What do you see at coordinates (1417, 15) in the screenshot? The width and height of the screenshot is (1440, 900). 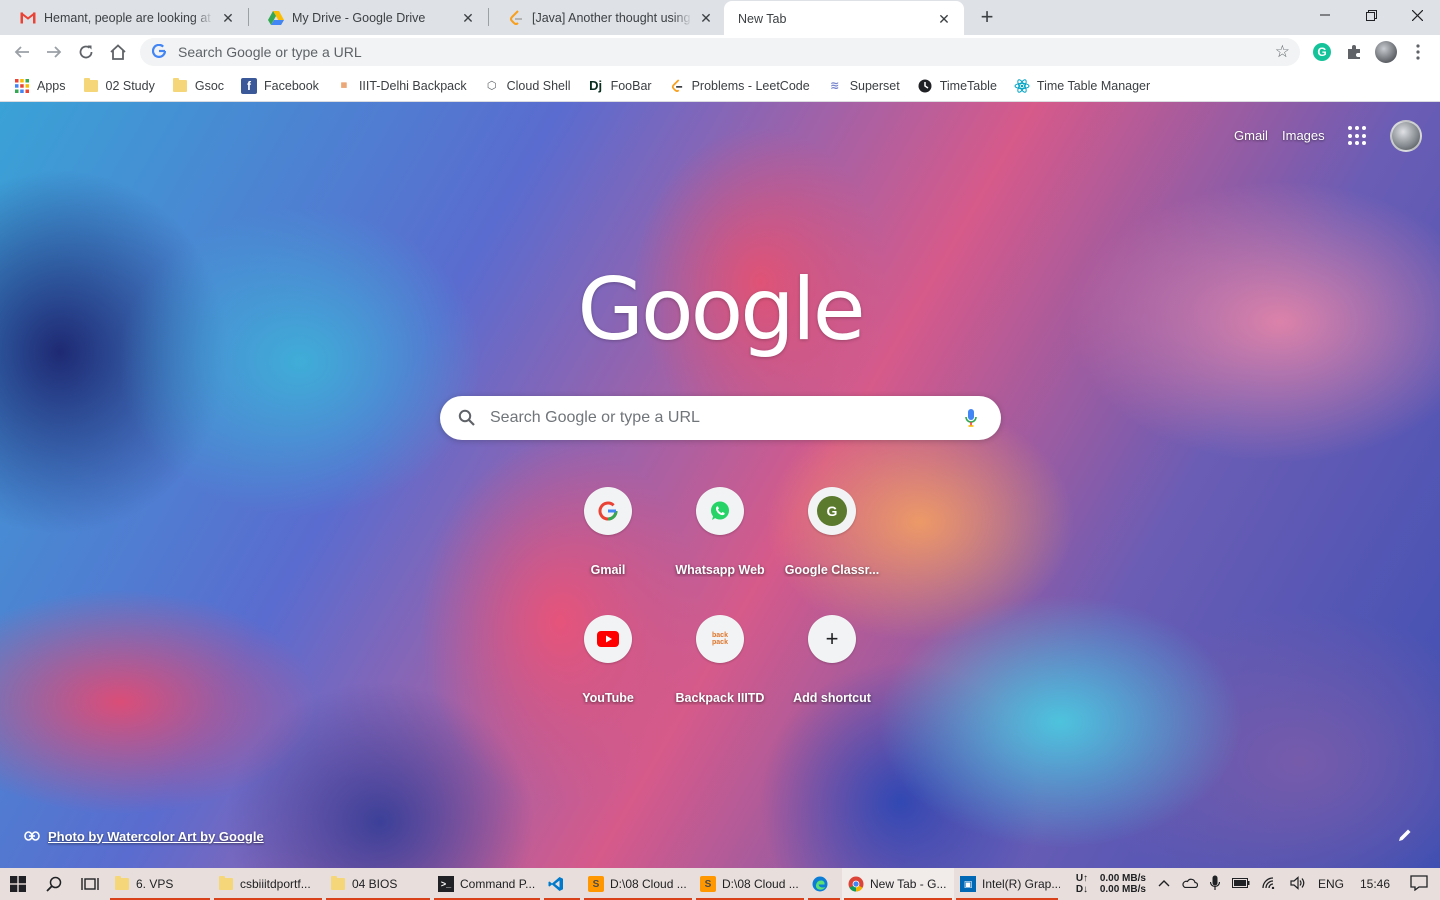 I see `window-close-button` at bounding box center [1417, 15].